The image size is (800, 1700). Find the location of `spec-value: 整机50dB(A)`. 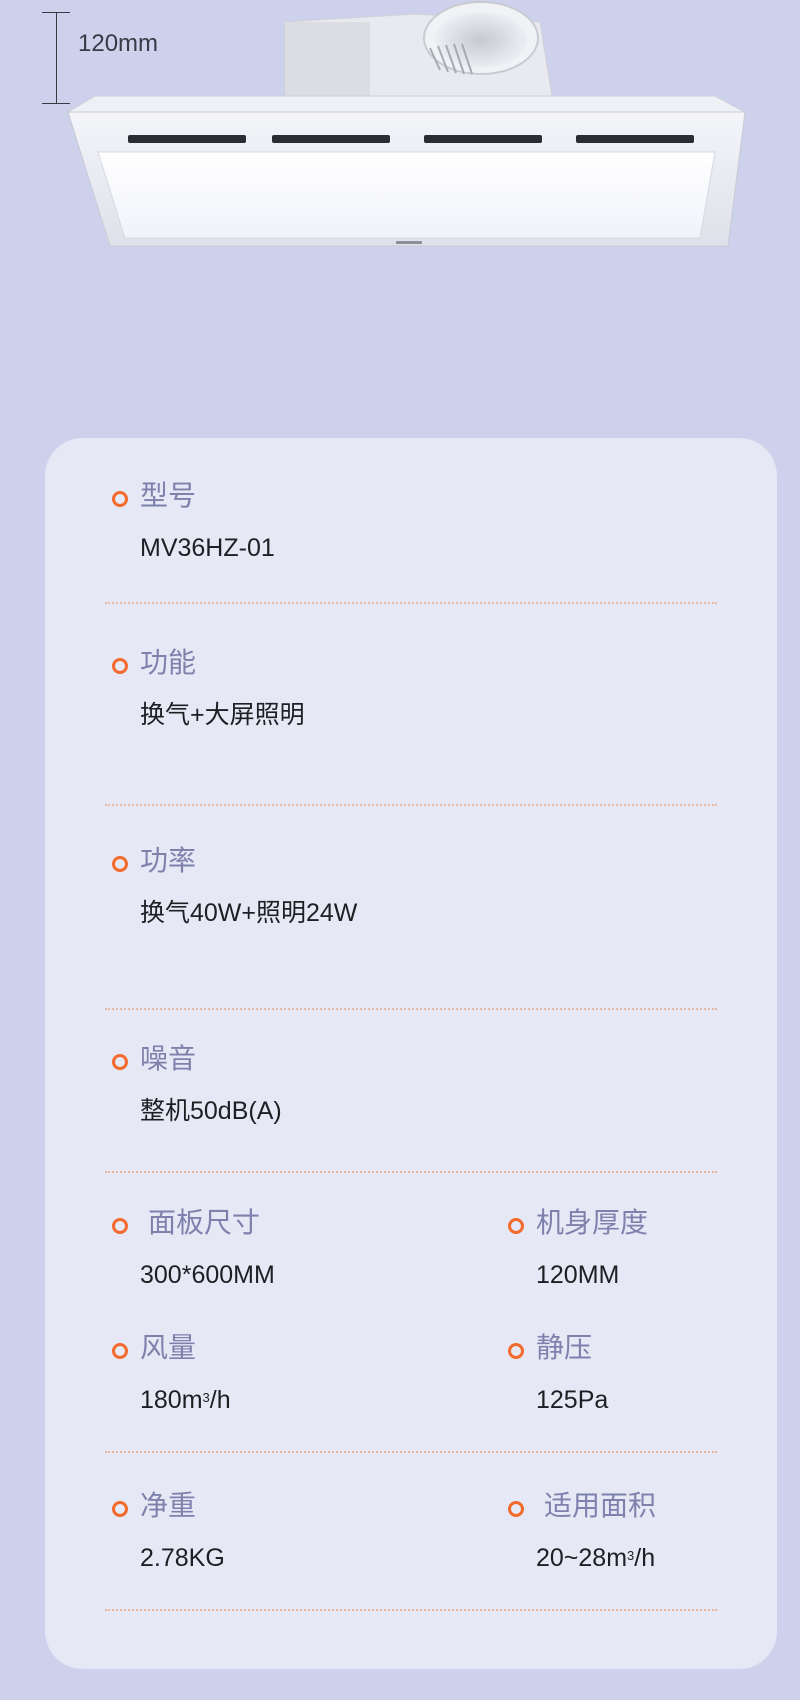

spec-value: 整机50dB(A) is located at coordinates (211, 1111).